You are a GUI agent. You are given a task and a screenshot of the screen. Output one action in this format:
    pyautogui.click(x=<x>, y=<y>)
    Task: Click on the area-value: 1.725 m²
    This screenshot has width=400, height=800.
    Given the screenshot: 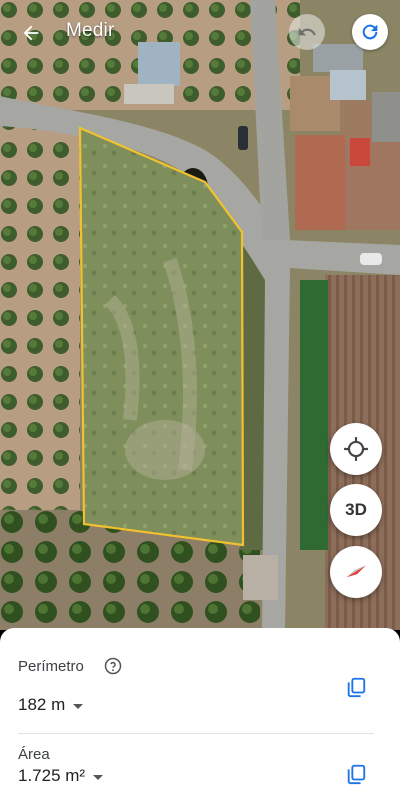 What is the action you would take?
    pyautogui.click(x=52, y=775)
    